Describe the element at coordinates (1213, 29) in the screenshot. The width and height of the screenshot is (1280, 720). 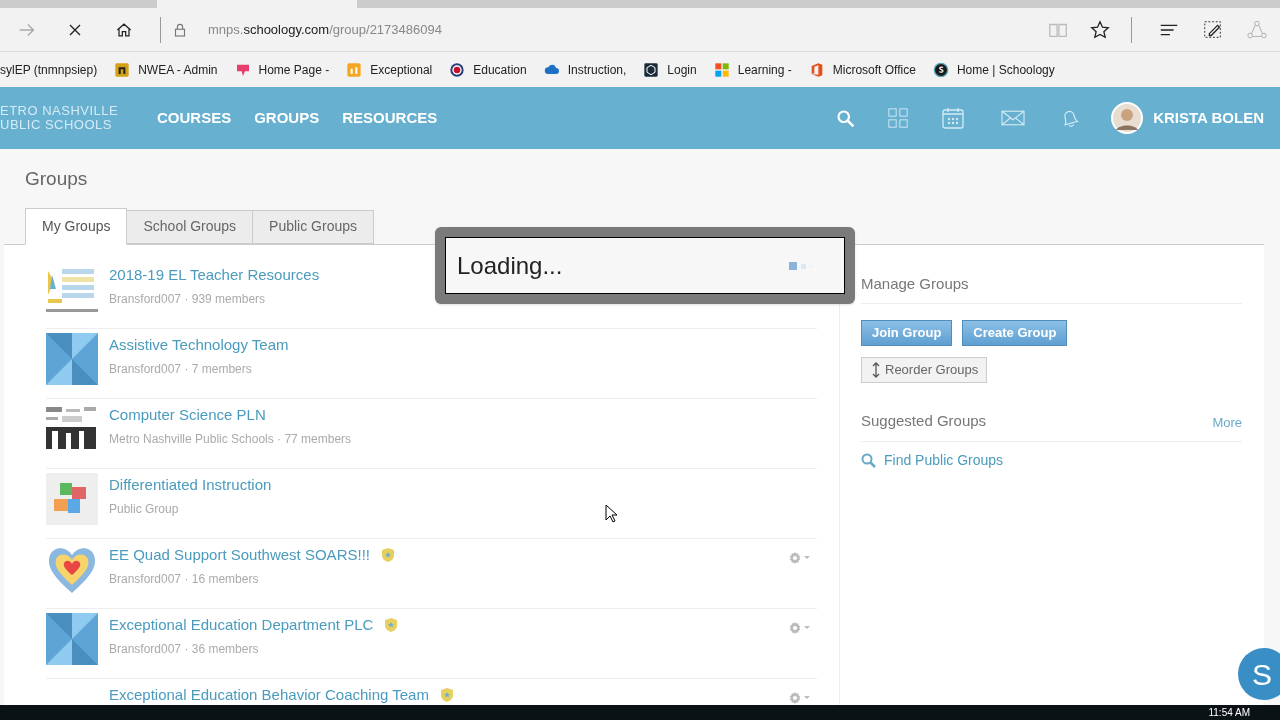
I see `web-note-icon` at that location.